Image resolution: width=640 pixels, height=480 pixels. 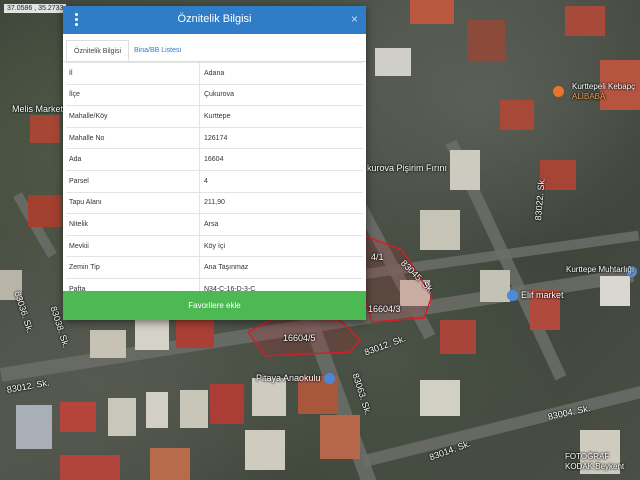 I want to click on table-row: Tapu Alanı 211,90, so click(x=214, y=202).